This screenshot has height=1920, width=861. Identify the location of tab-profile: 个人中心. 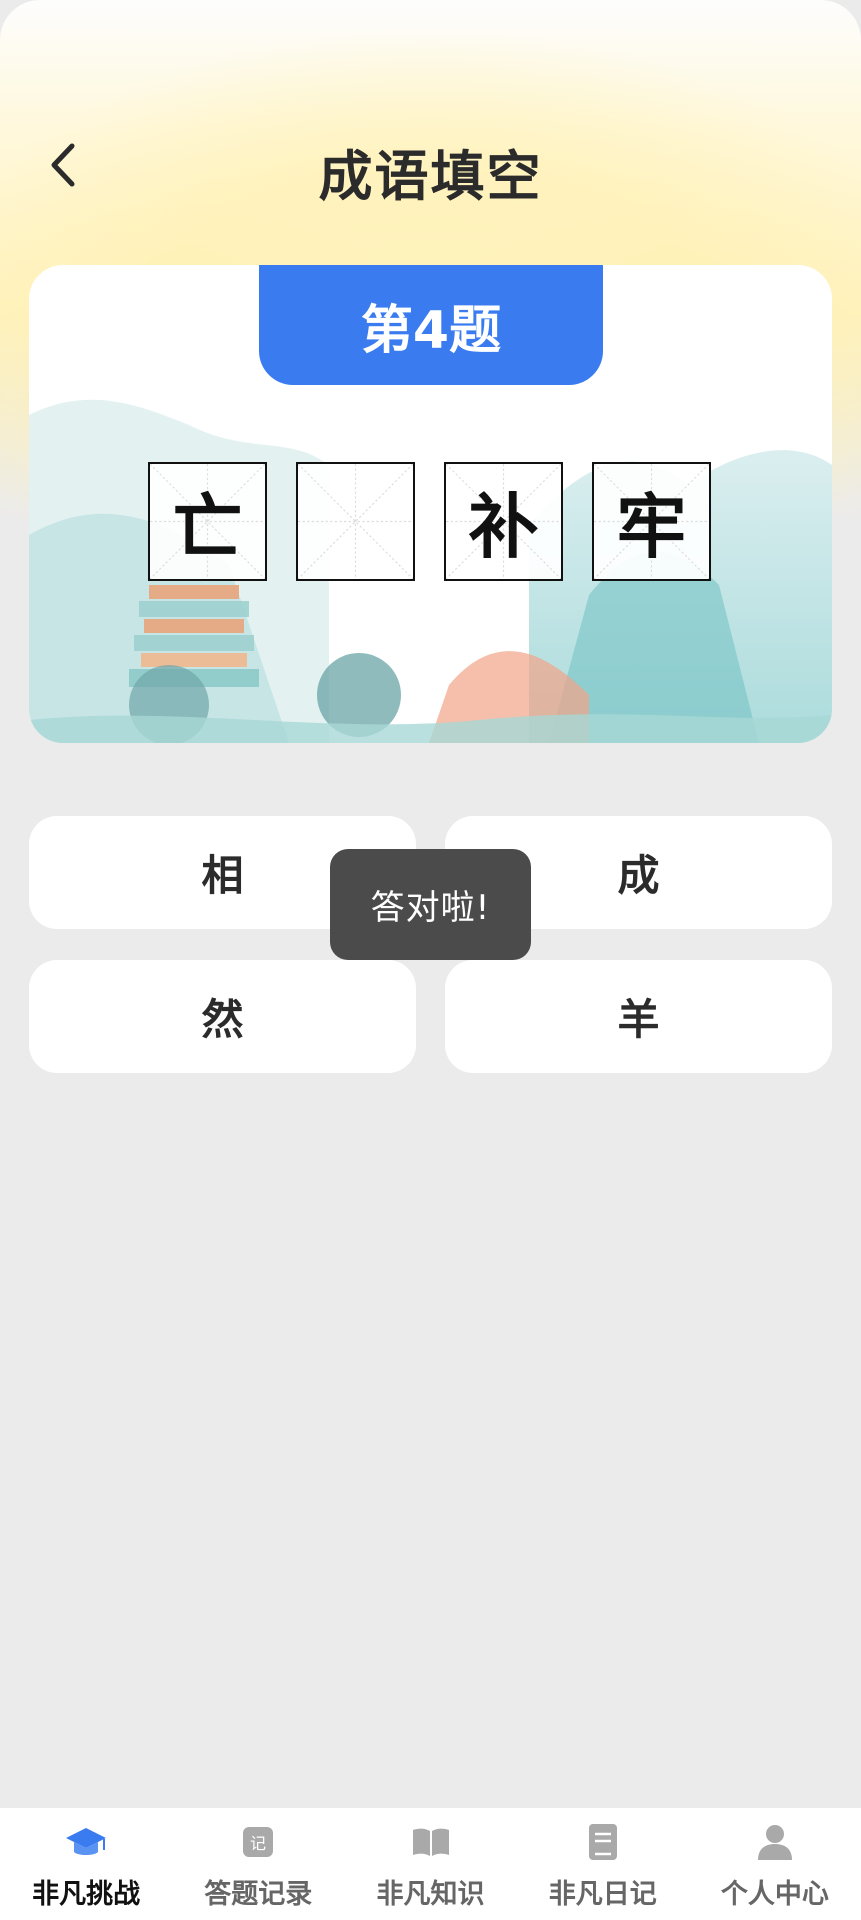
(775, 1864).